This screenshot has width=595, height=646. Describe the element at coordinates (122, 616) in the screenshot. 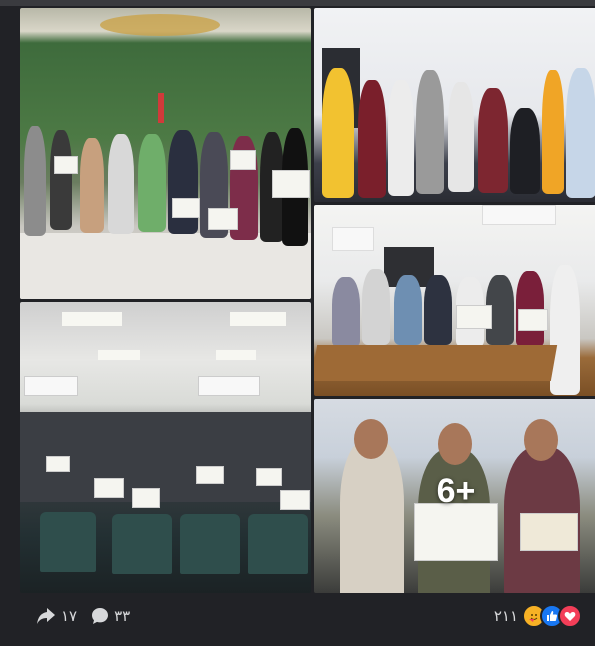

I see `comments-count: ٣٣` at that location.